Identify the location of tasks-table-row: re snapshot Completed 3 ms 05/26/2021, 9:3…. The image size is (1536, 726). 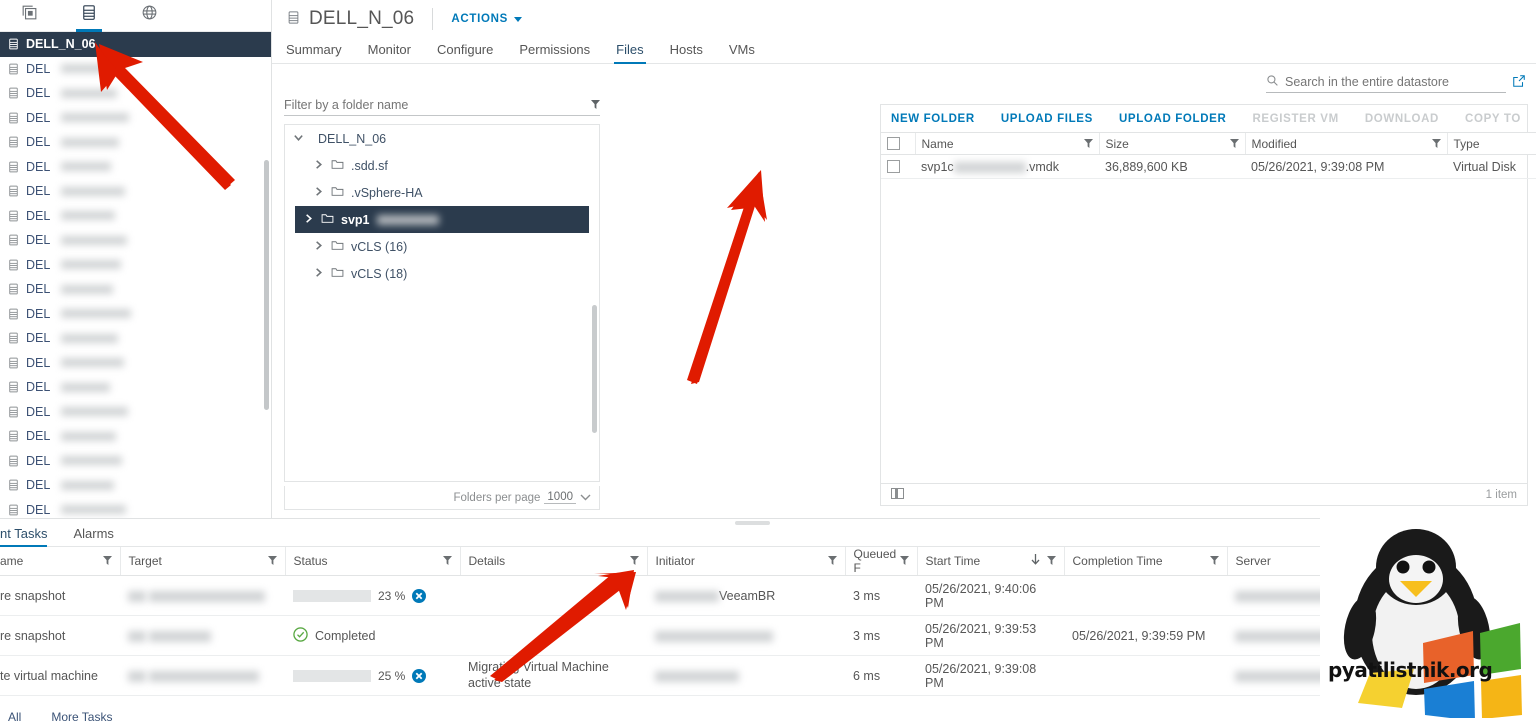
(764, 635).